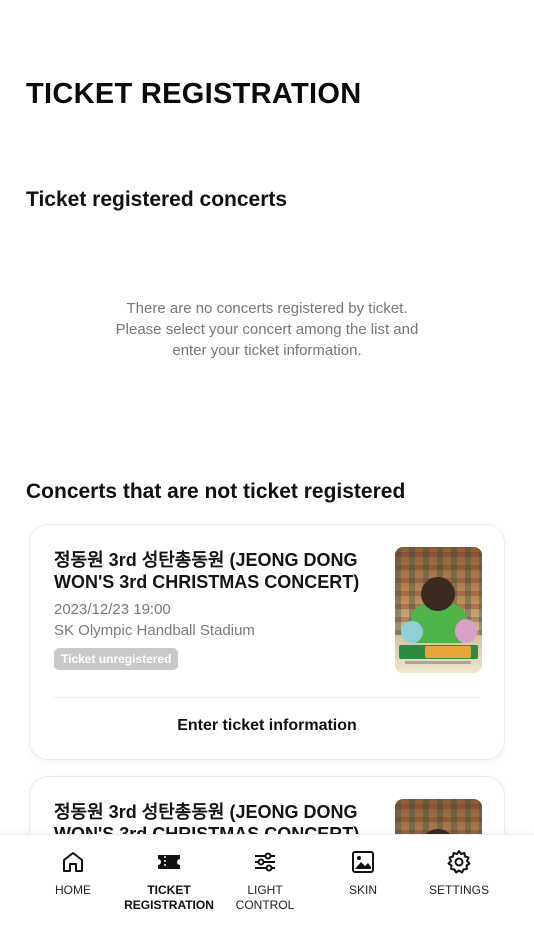 Image resolution: width=534 pixels, height=950 pixels. What do you see at coordinates (216, 491) in the screenshot?
I see `unregistered-section-title: Concerts that are not ticket registered` at bounding box center [216, 491].